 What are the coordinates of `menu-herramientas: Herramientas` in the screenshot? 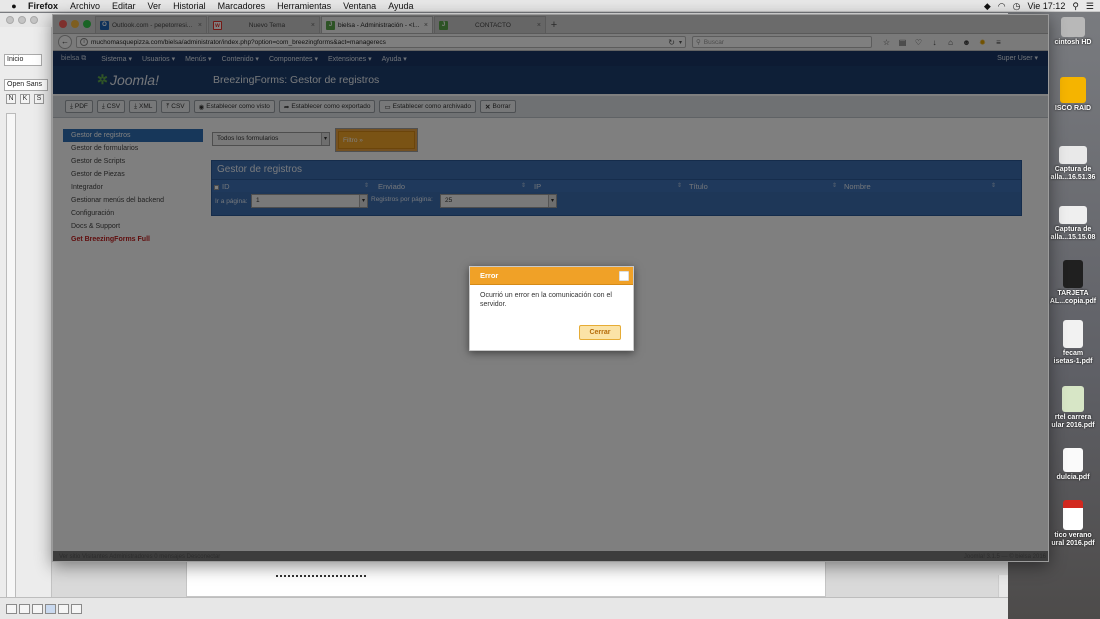 It's located at (304, 6).